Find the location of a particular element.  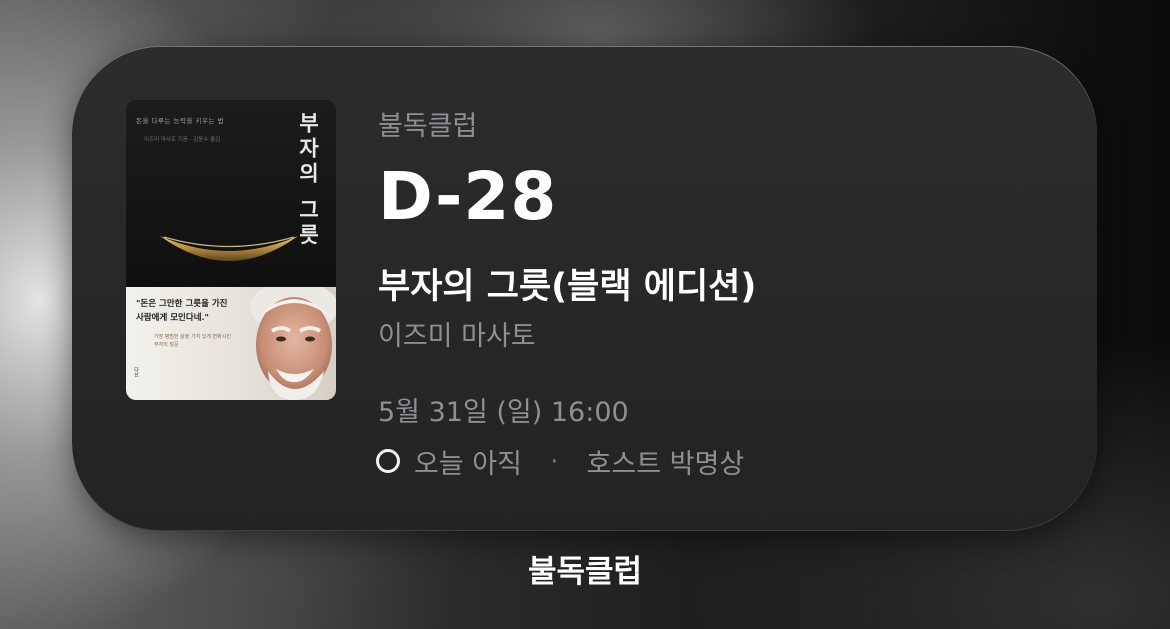

meeting-datetime: 5월 31일 (일) 16:00 is located at coordinates (503, 412).